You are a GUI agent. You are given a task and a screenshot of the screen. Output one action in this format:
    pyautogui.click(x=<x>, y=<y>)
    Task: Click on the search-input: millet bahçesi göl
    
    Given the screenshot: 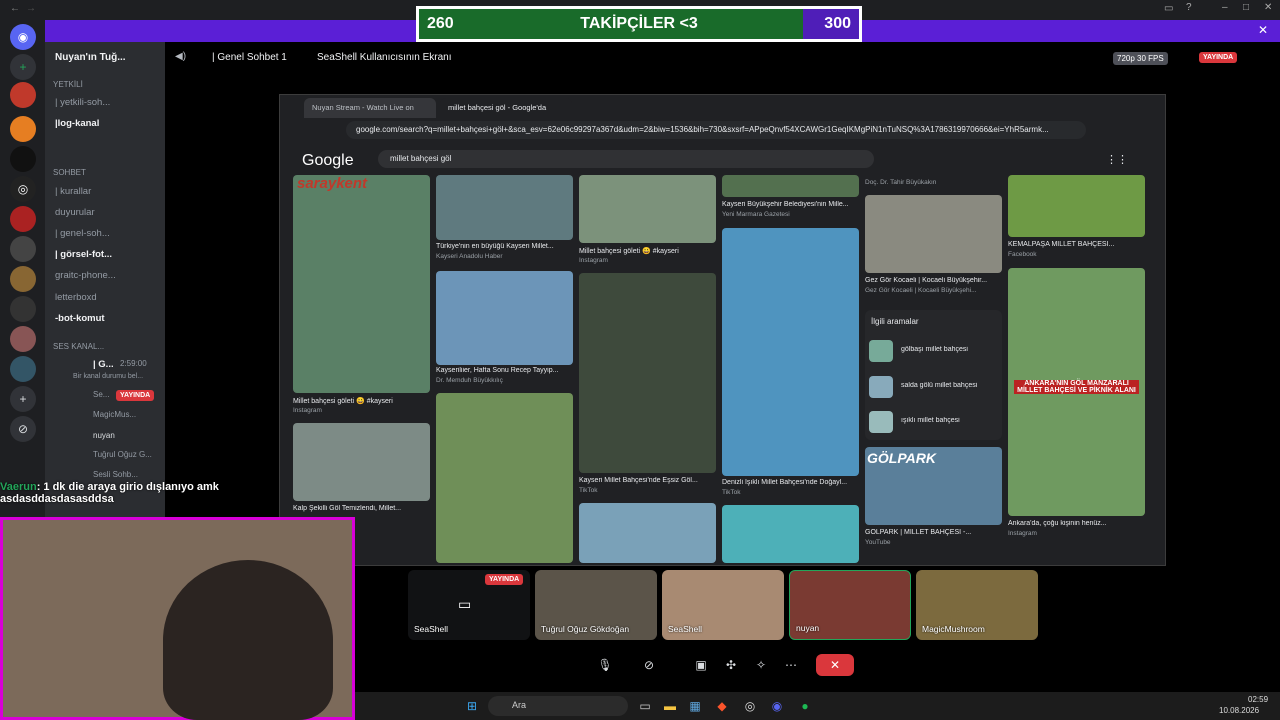 What is the action you would take?
    pyautogui.click(x=626, y=159)
    